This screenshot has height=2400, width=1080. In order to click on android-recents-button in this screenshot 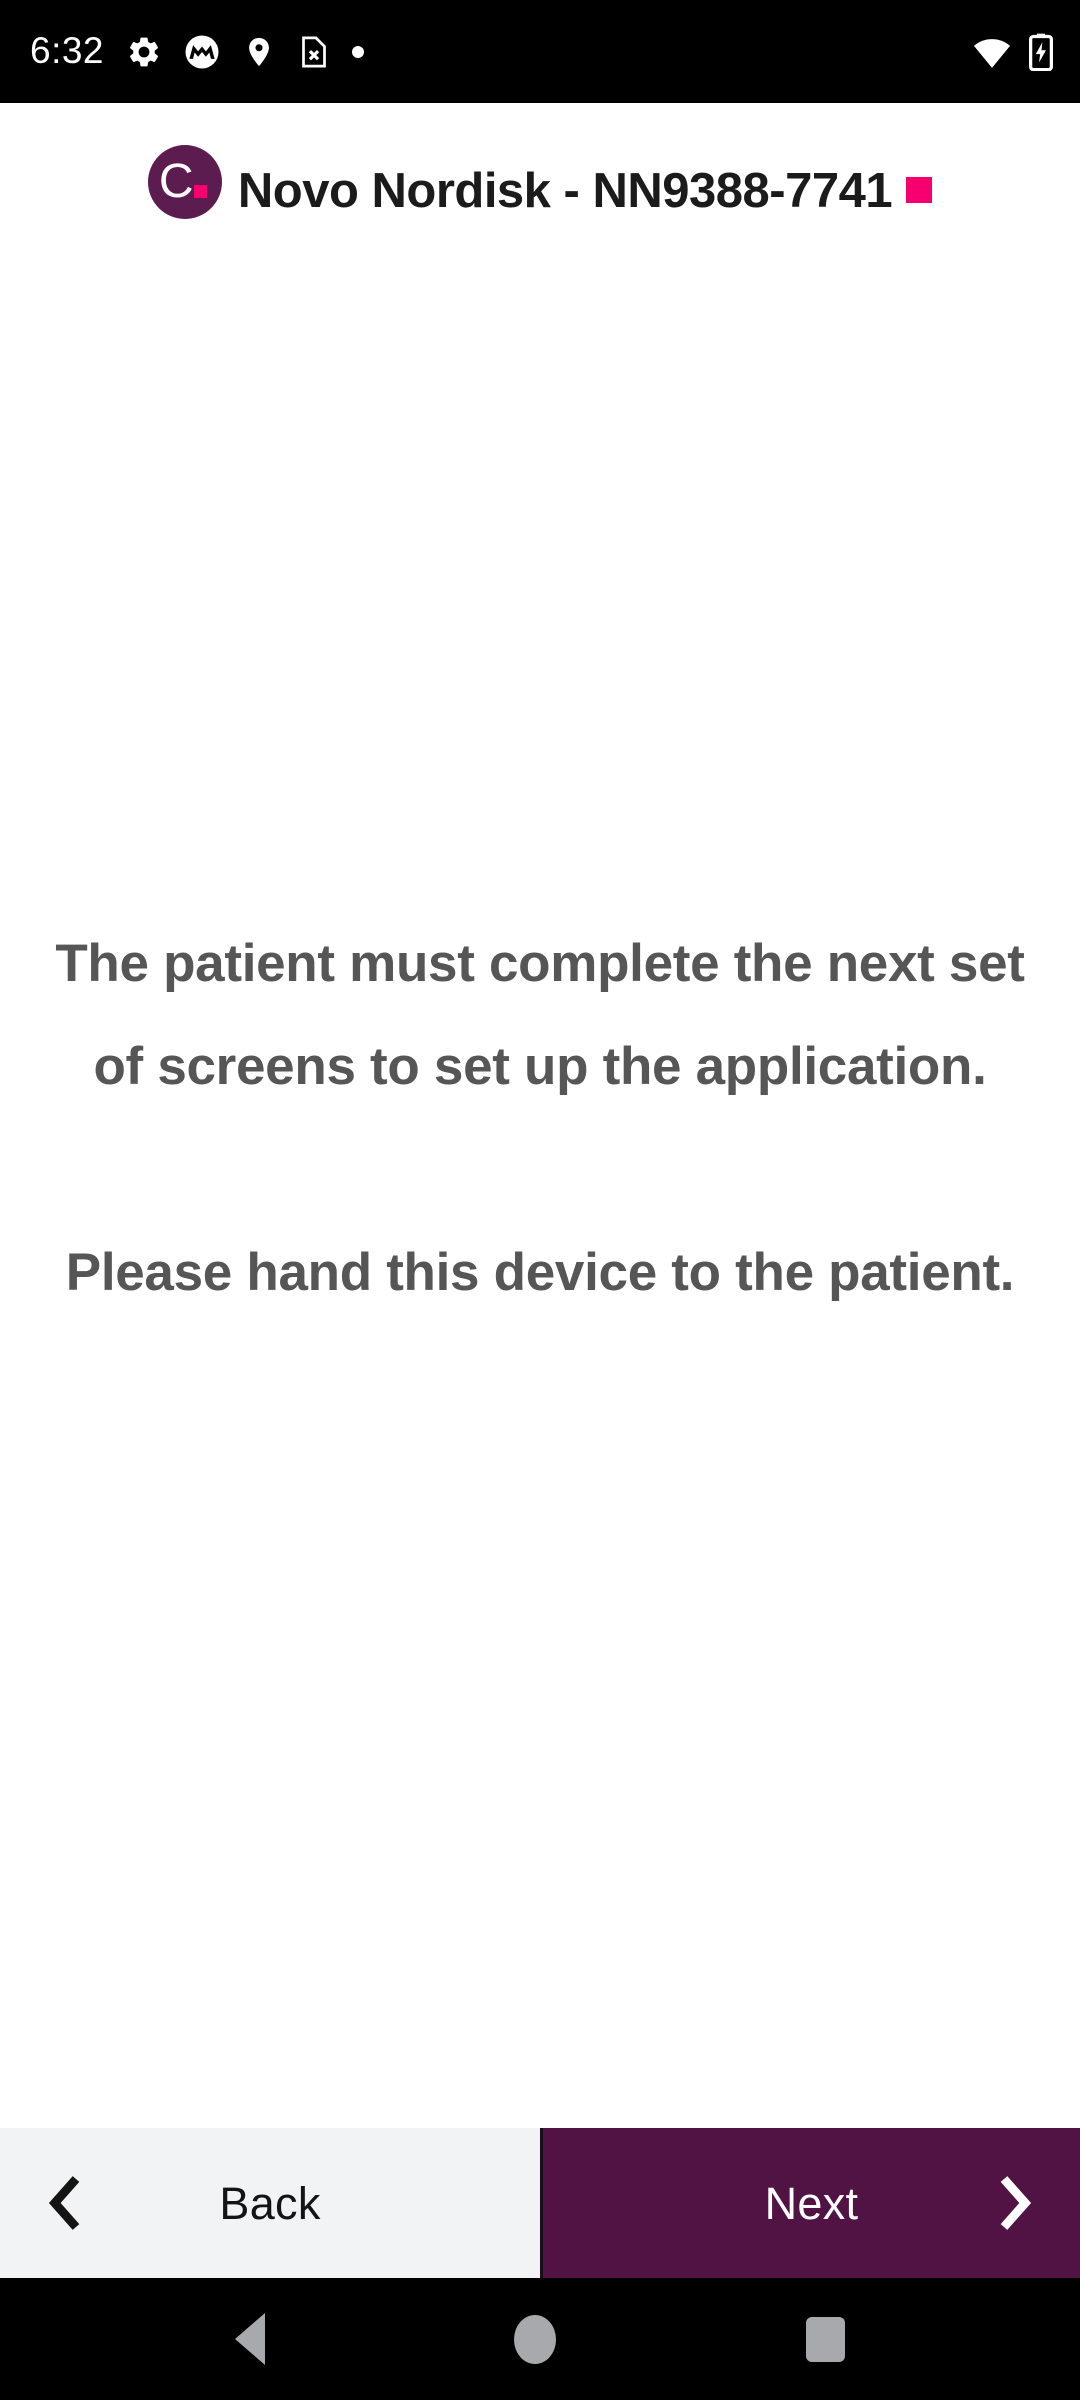, I will do `click(826, 2339)`.